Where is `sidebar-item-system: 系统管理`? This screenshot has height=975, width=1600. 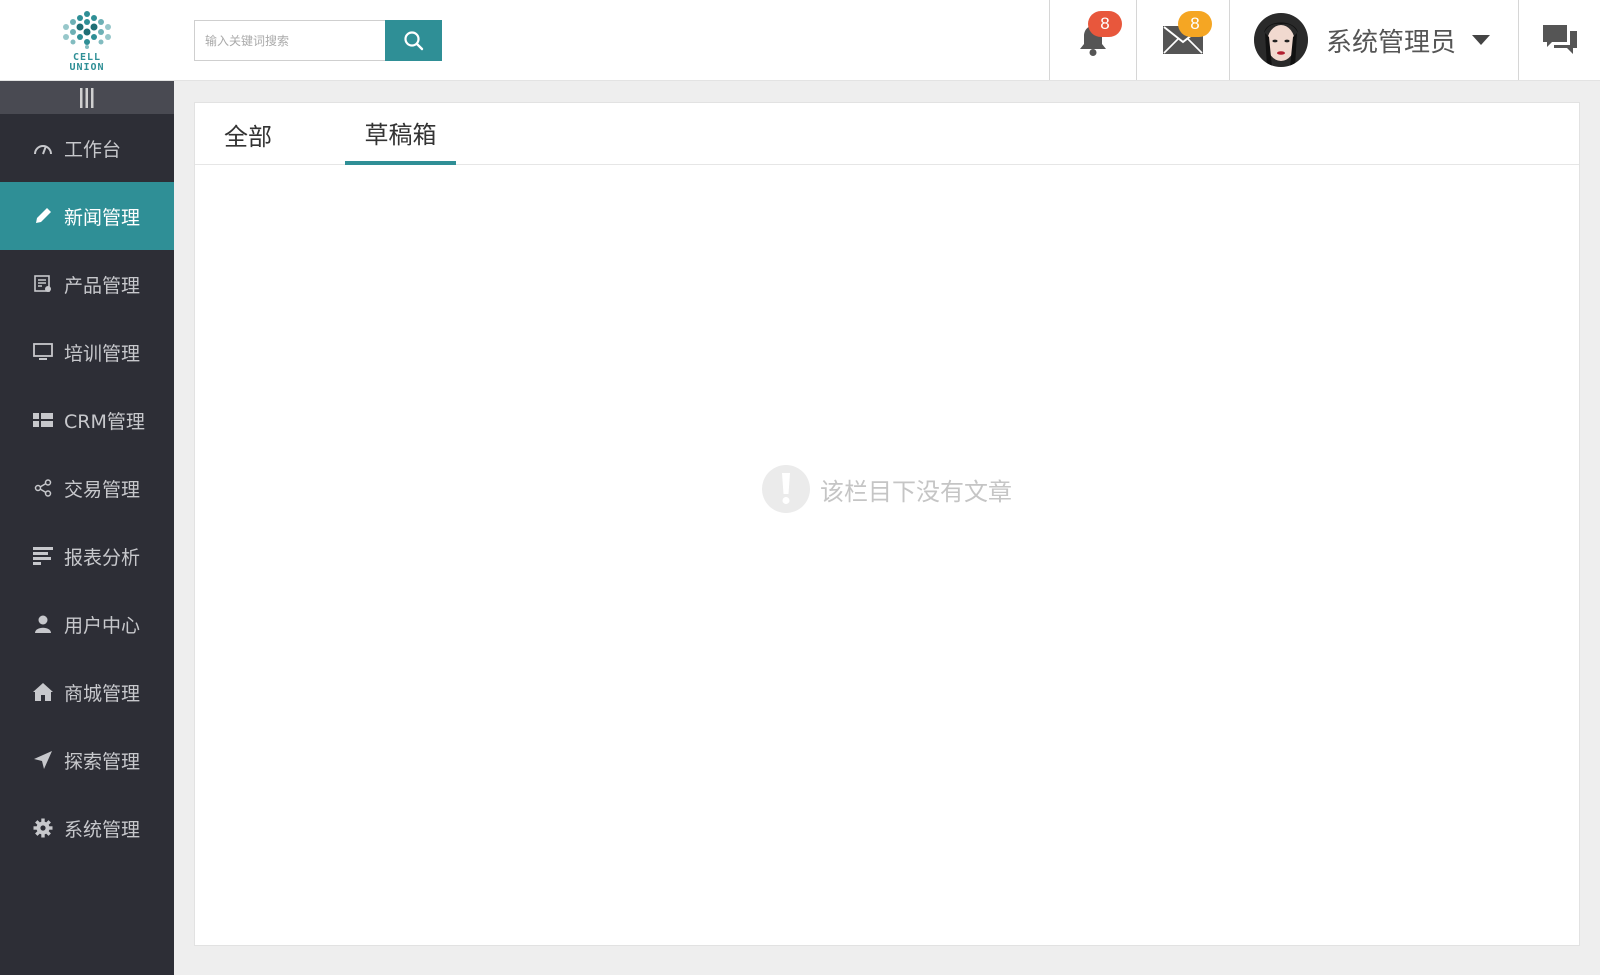
sidebar-item-system: 系统管理 is located at coordinates (87, 828).